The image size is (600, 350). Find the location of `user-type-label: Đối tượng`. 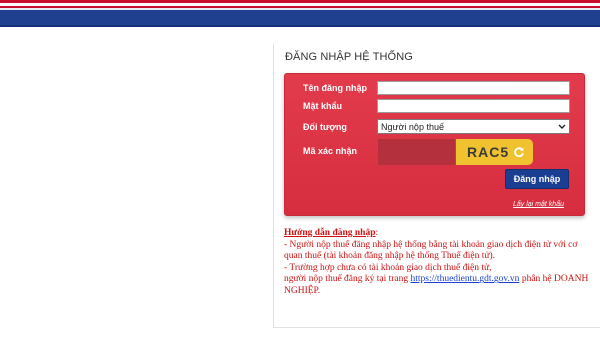

user-type-label: Đối tượng is located at coordinates (325, 127).